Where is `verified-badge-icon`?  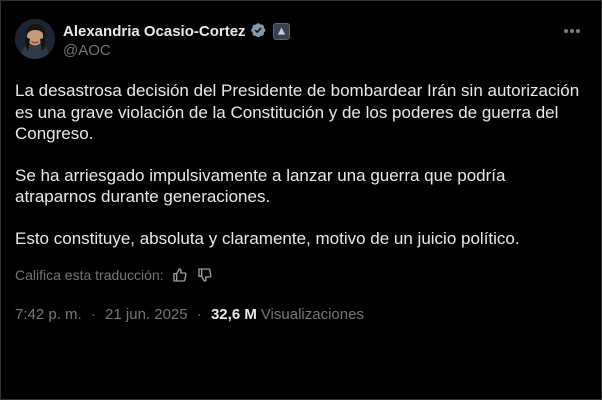
verified-badge-icon is located at coordinates (259, 31).